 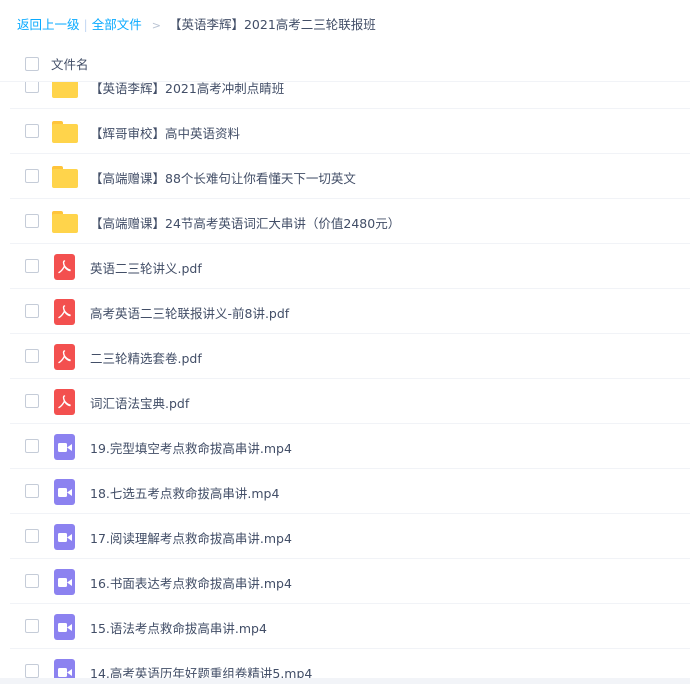 What do you see at coordinates (184, 492) in the screenshot?
I see `file-name: 18.七选五考点救命拔高串讲.mp4` at bounding box center [184, 492].